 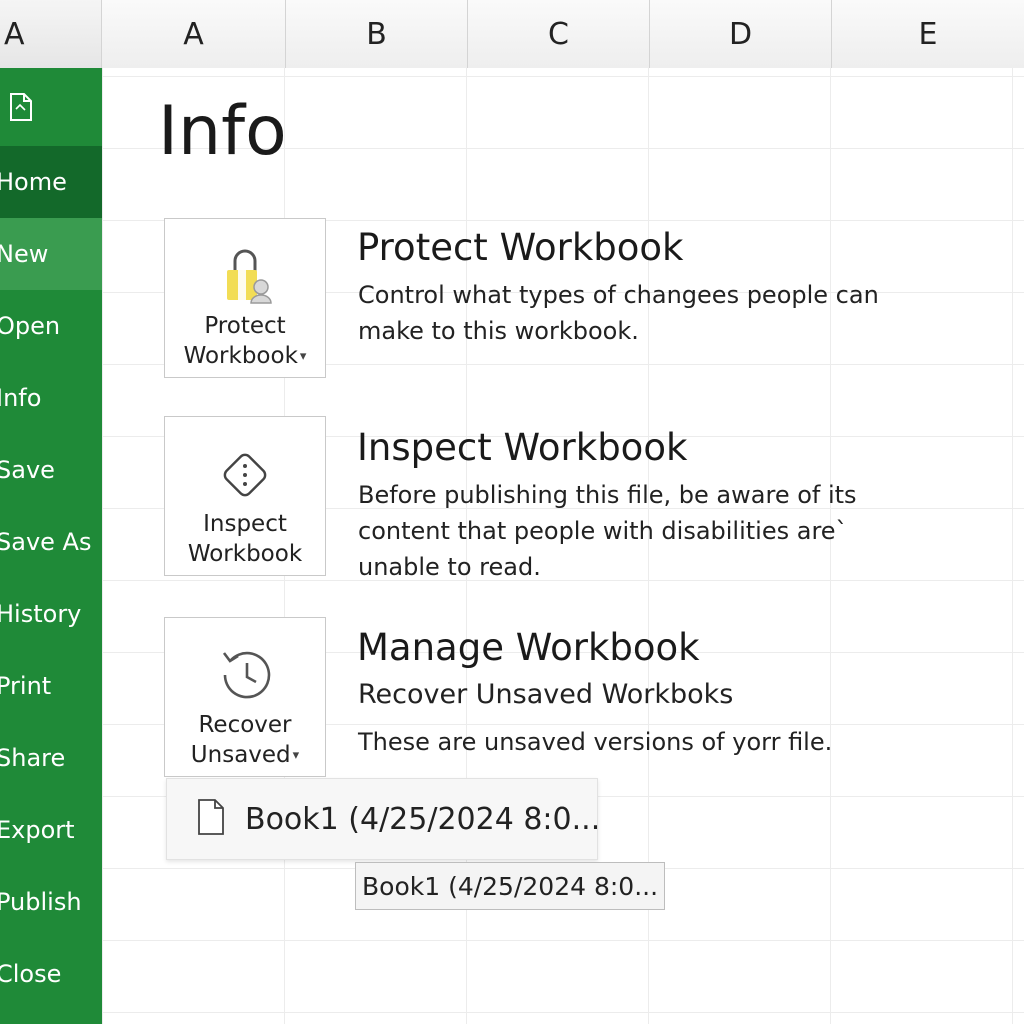 What do you see at coordinates (449, 567) in the screenshot?
I see `inspect-desc-line3: unable to read.` at bounding box center [449, 567].